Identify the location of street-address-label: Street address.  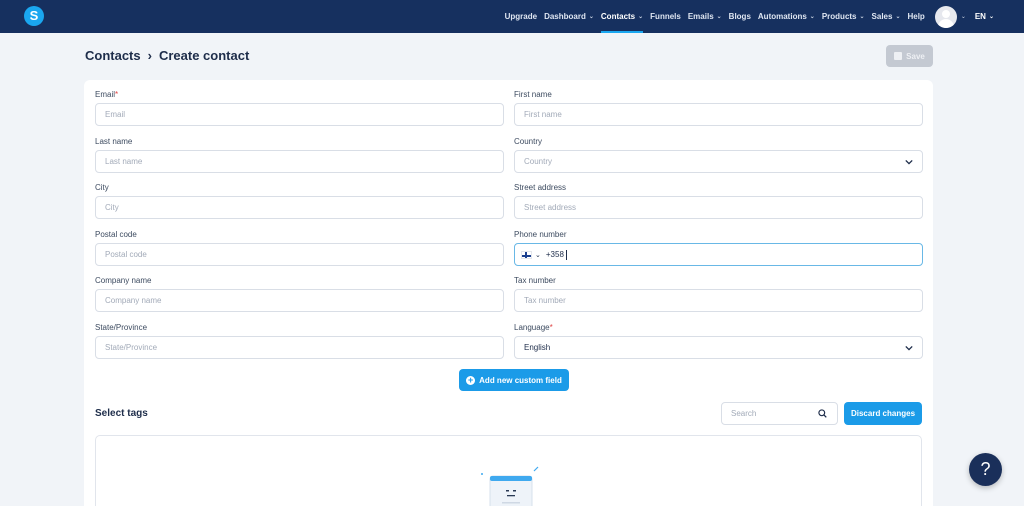
(540, 187).